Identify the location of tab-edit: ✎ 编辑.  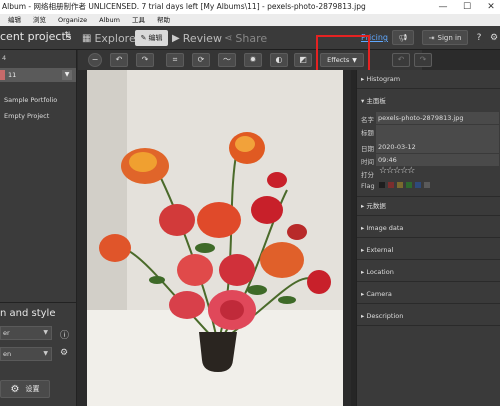
(151, 38).